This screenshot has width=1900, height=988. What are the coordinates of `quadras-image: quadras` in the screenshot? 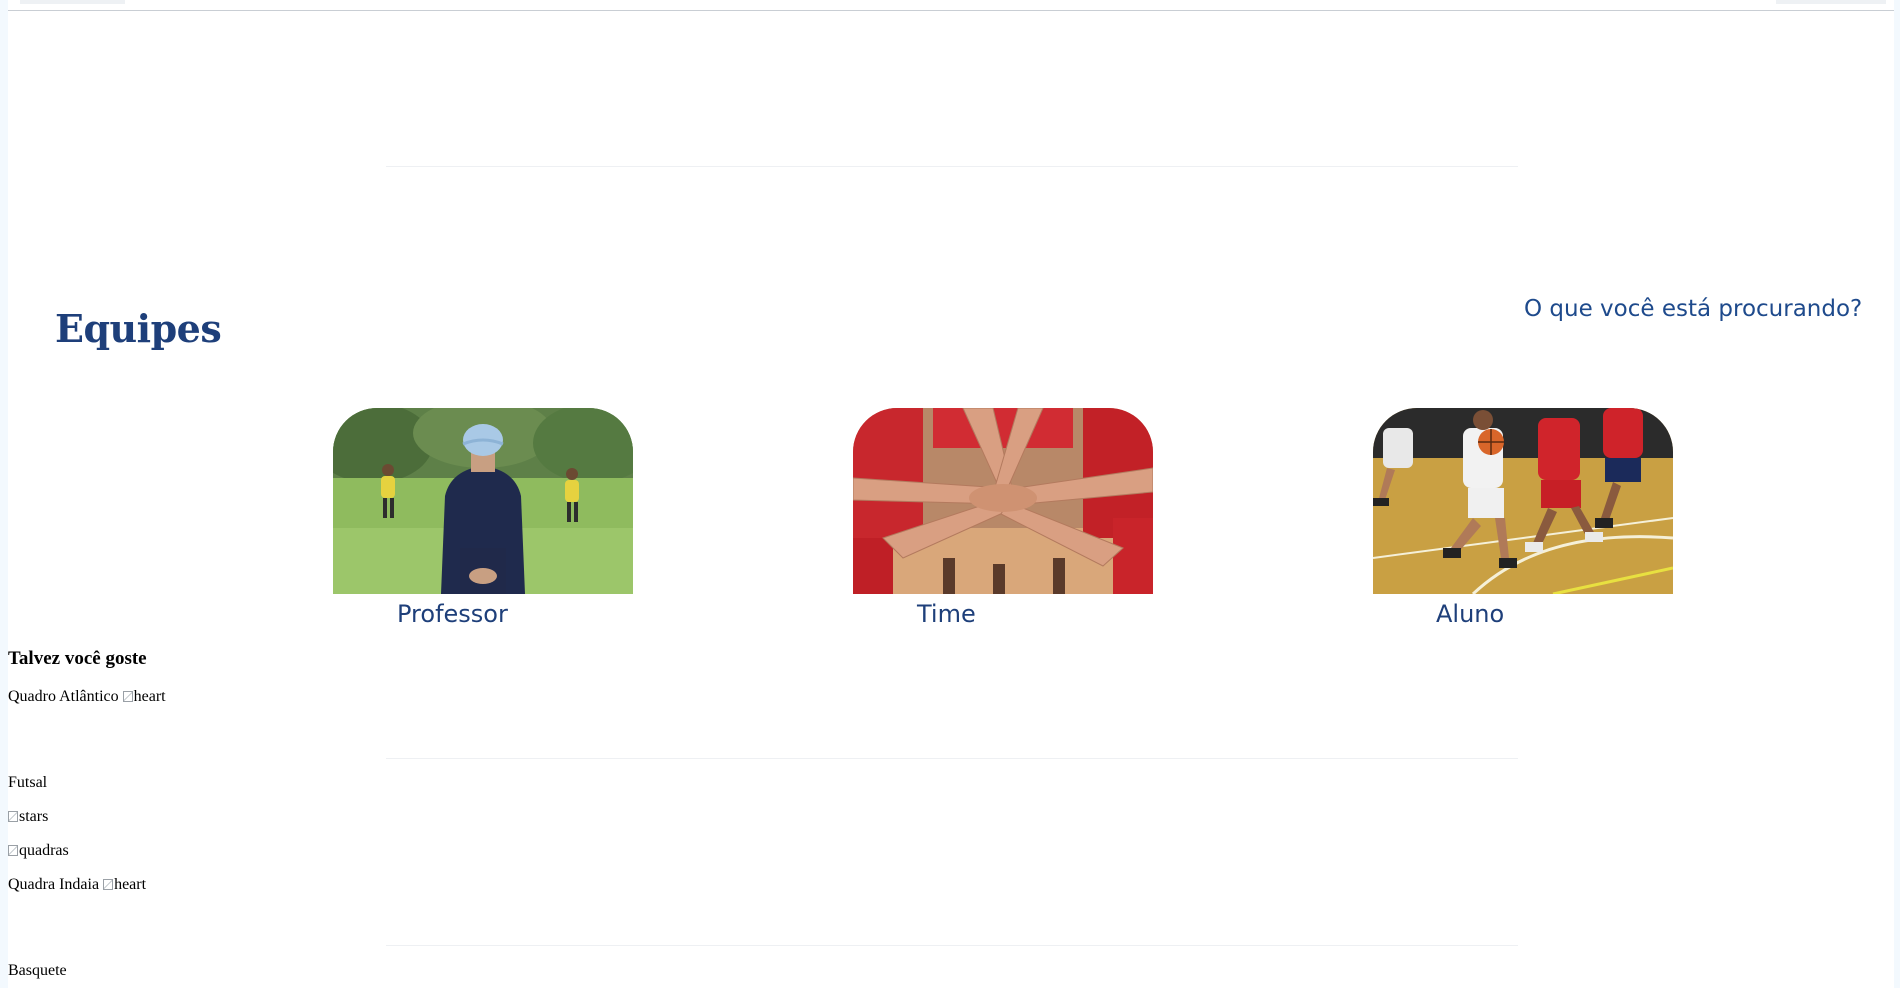 It's located at (38, 851).